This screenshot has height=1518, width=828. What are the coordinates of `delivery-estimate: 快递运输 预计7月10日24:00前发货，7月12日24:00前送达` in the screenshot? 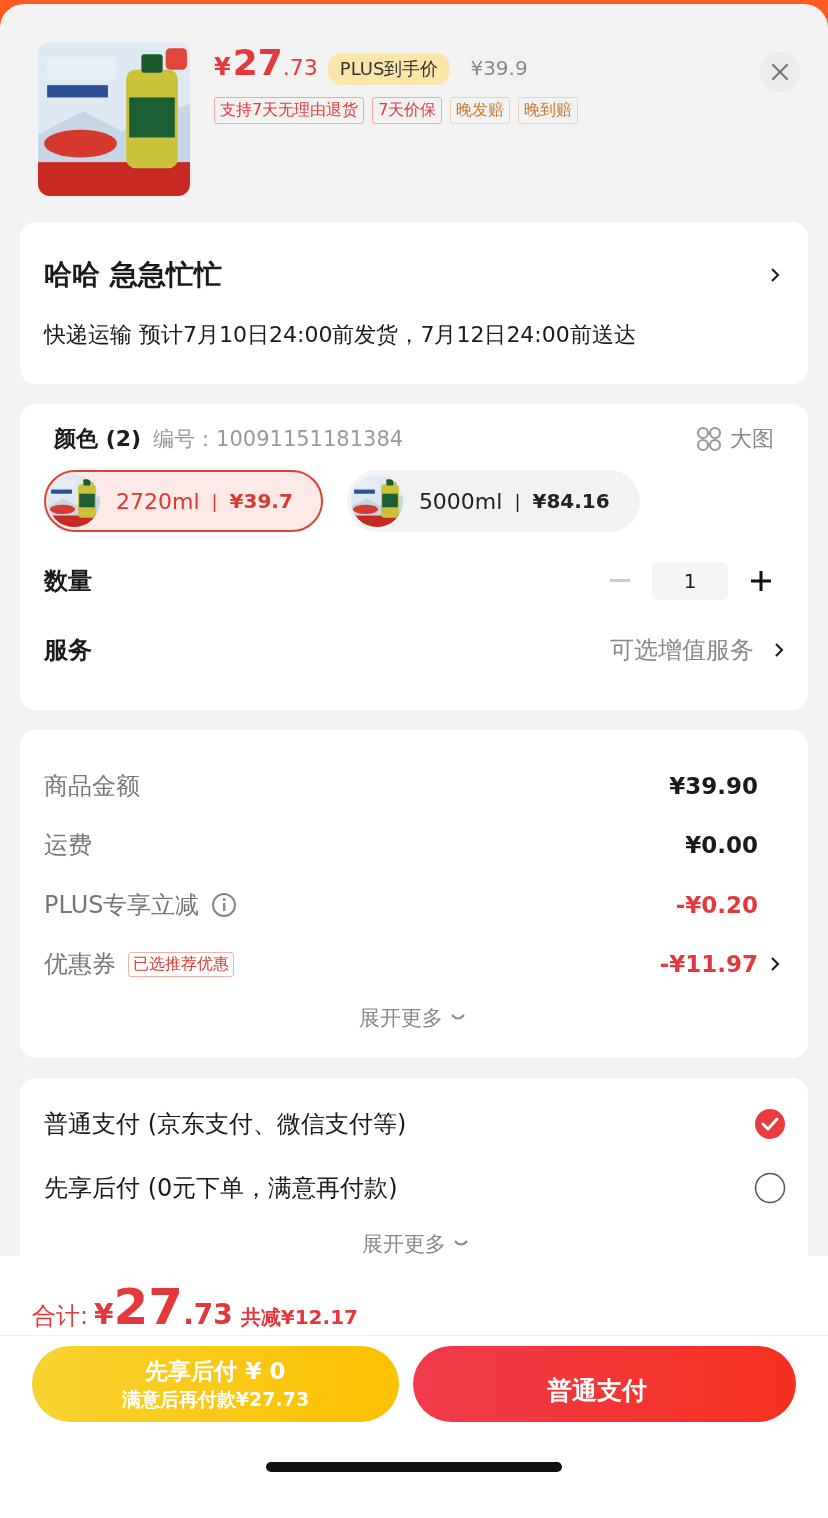 It's located at (340, 335).